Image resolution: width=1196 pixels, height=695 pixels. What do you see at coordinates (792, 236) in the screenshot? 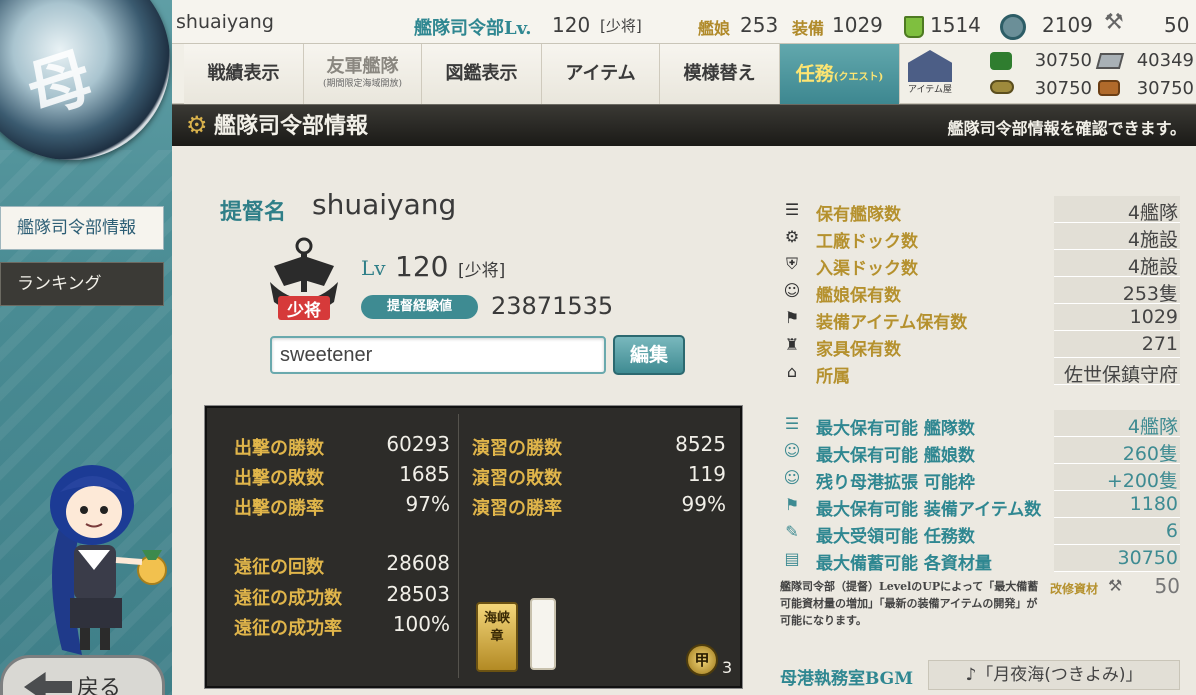
I see `gear-icon: ⚙` at bounding box center [792, 236].